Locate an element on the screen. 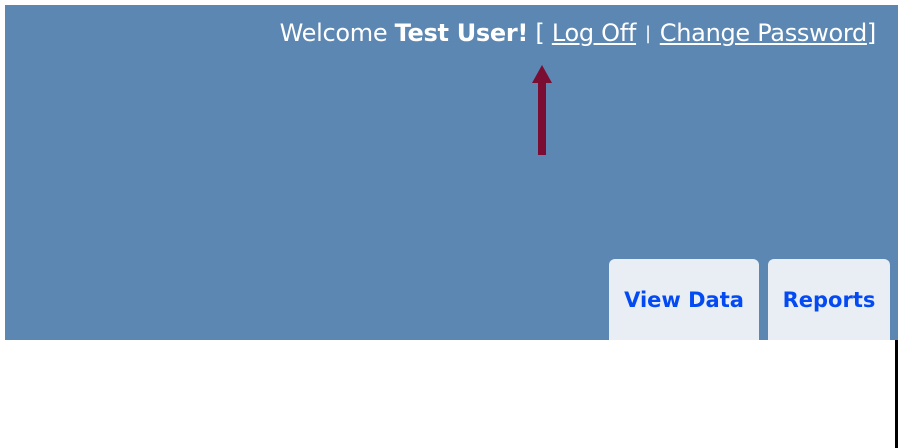 The width and height of the screenshot is (904, 448). welcome-prefix: Welcome is located at coordinates (337, 33).